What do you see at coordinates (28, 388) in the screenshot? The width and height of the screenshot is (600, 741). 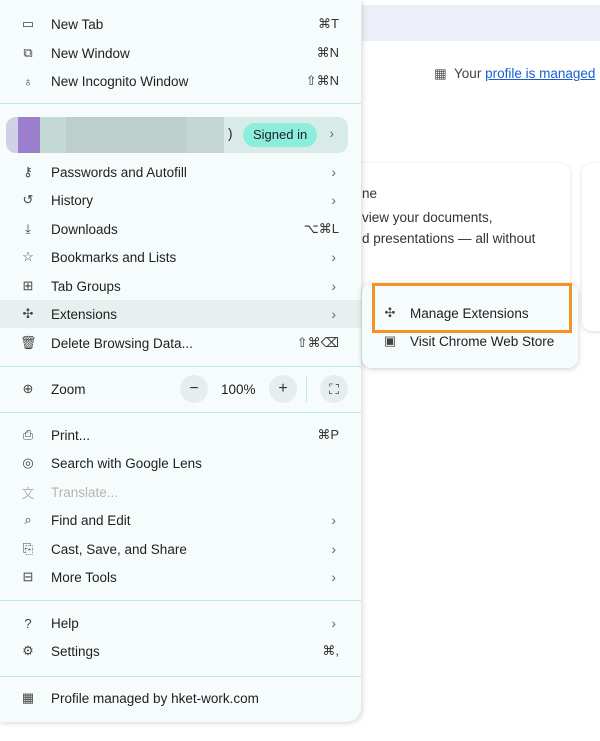 I see `zoom-icon: ⊕` at bounding box center [28, 388].